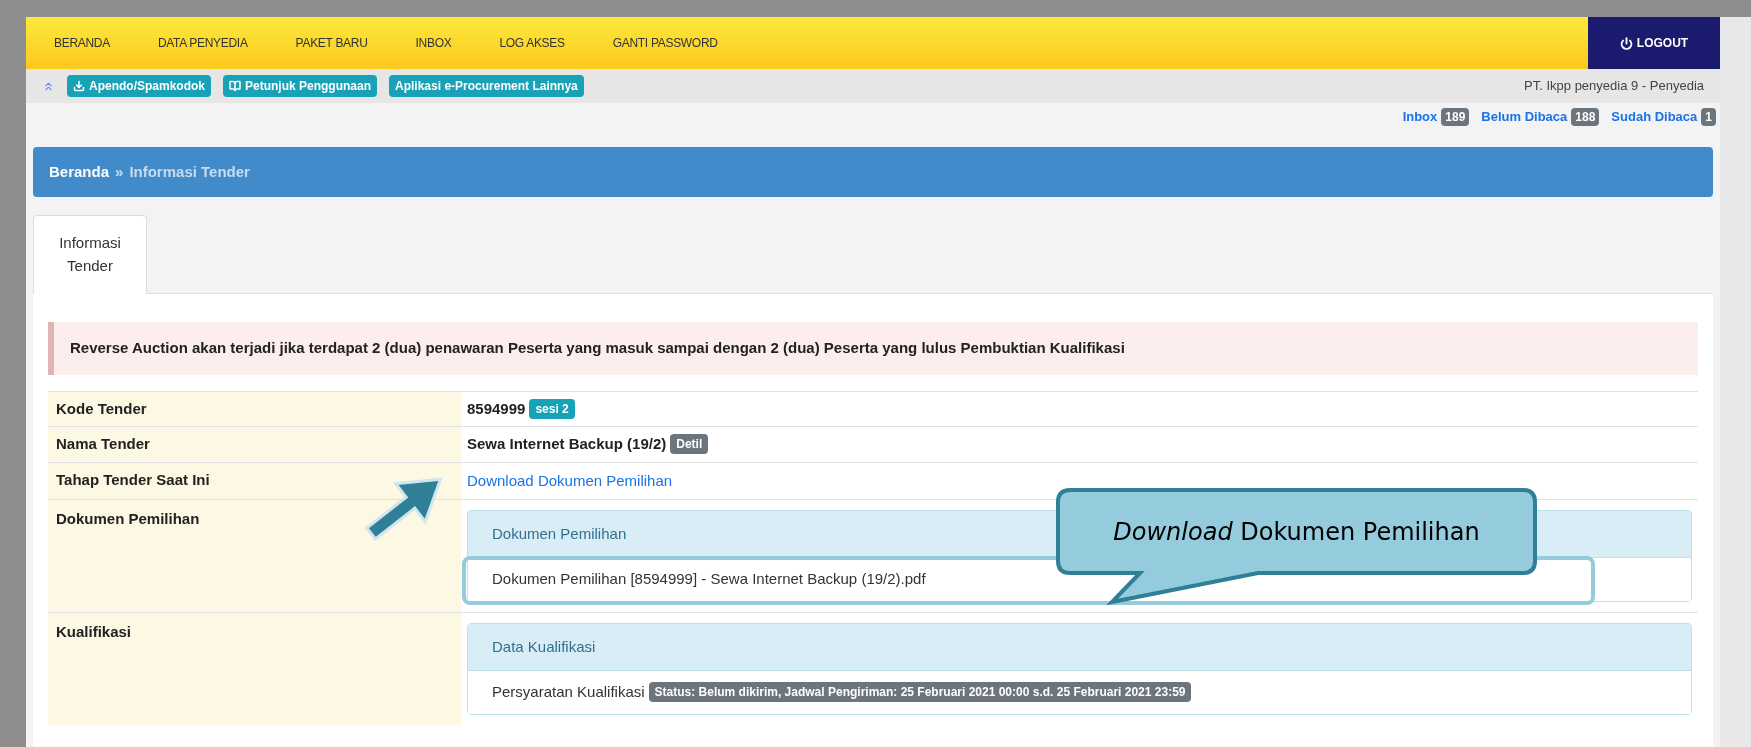 The image size is (1751, 747). What do you see at coordinates (920, 692) in the screenshot?
I see `status-badge: Status: Belum dikirim, Jadwal Pengiriman: 25 Februari 2021 00:00 s.d. 25 Februari 2021 23:59` at bounding box center [920, 692].